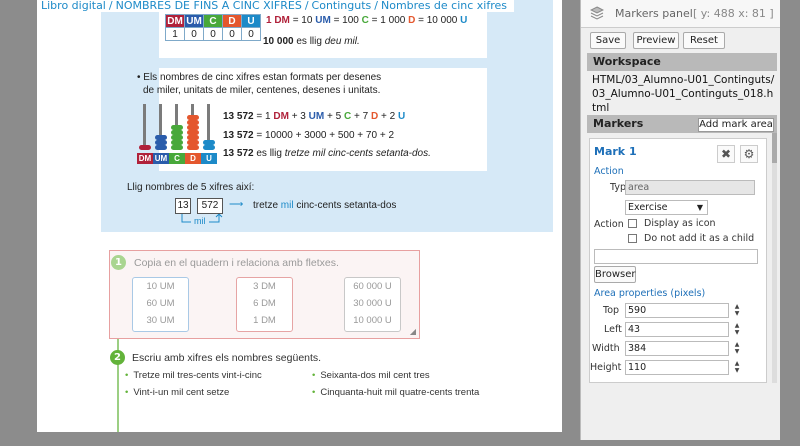 The width and height of the screenshot is (800, 446). Describe the element at coordinates (737, 310) in the screenshot. I see `top-spinner: ▲ ▼` at that location.